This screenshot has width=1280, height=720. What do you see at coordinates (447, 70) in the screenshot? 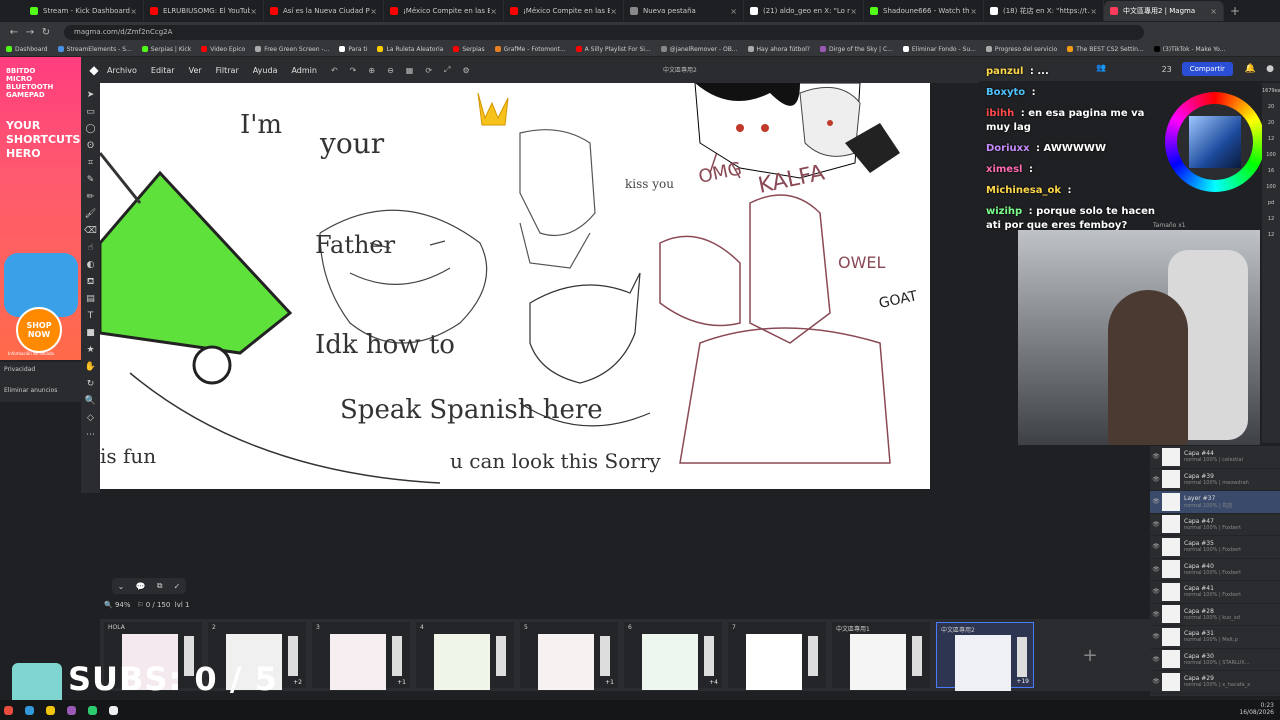
I see `fullscreen-icon: ⤢` at bounding box center [447, 70].